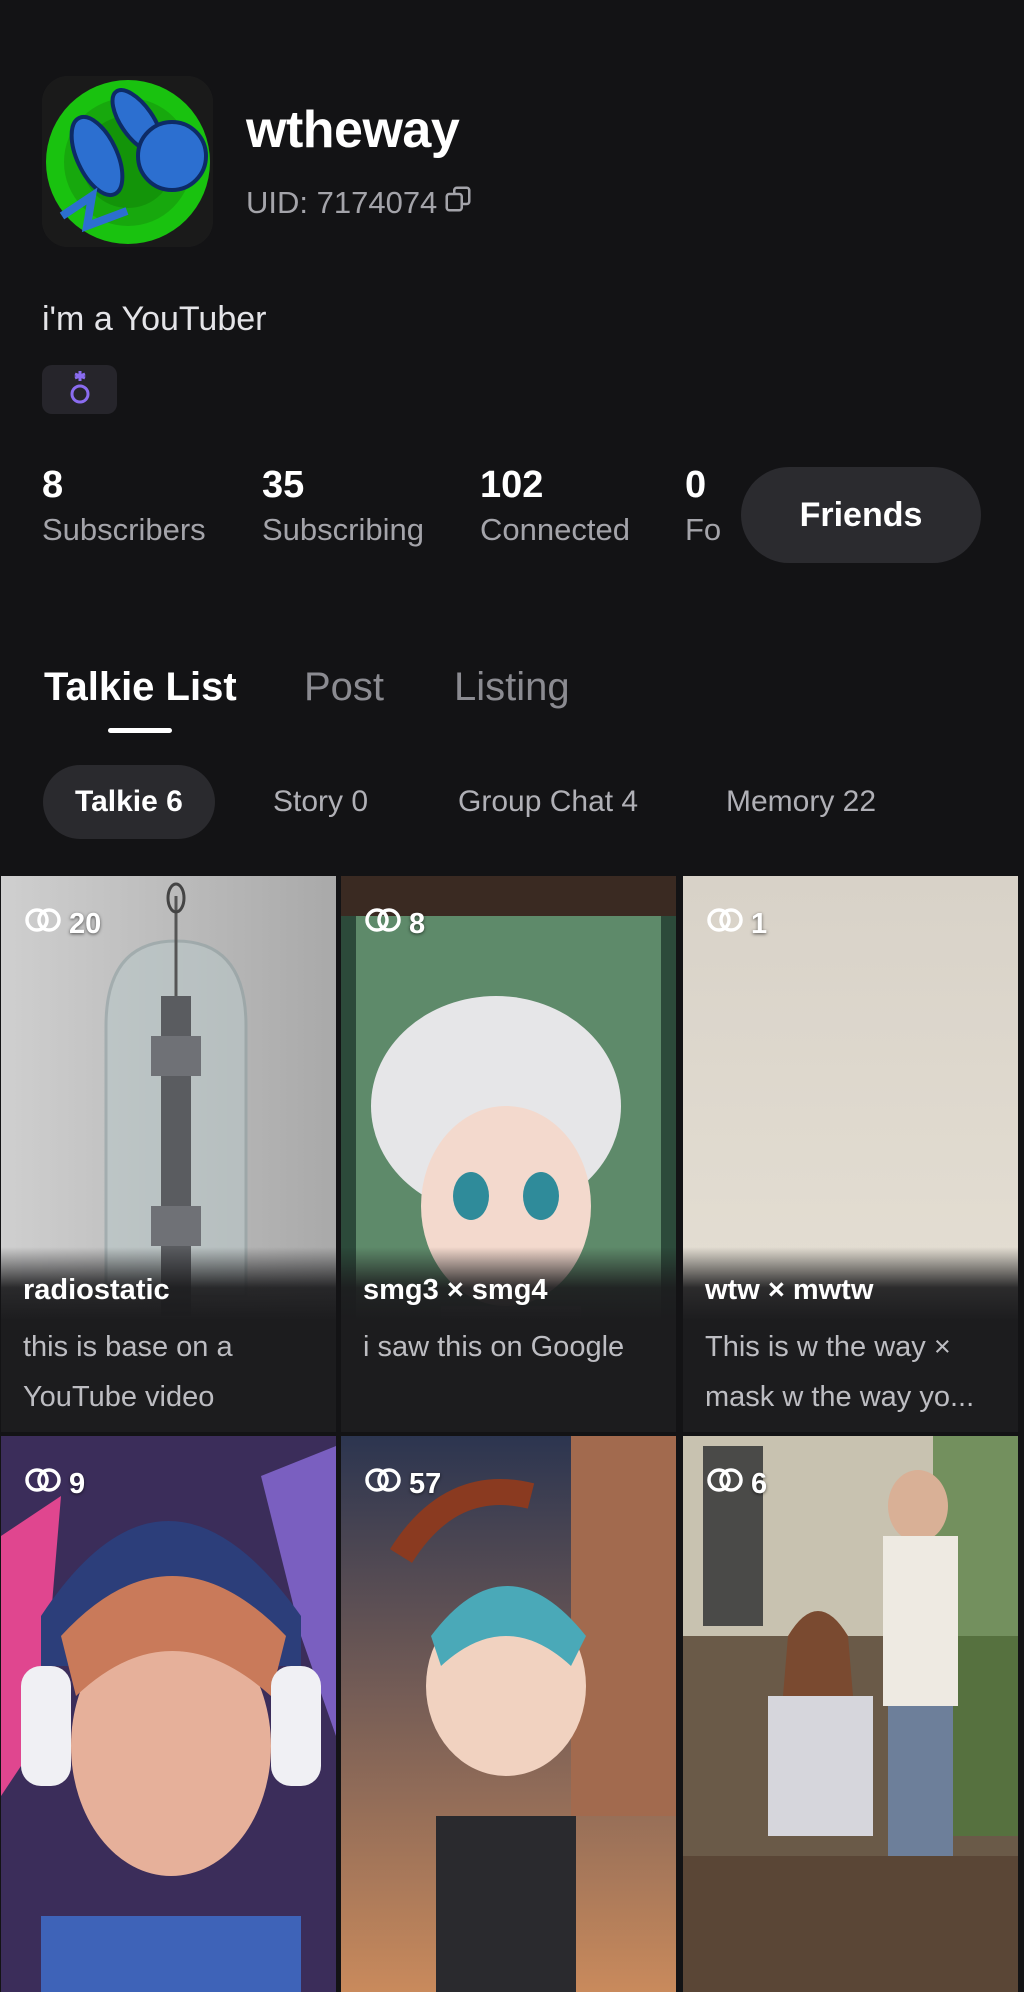 The image size is (1024, 1992). Describe the element at coordinates (801, 802) in the screenshot. I see `subtab-memory: Memory 22` at that location.